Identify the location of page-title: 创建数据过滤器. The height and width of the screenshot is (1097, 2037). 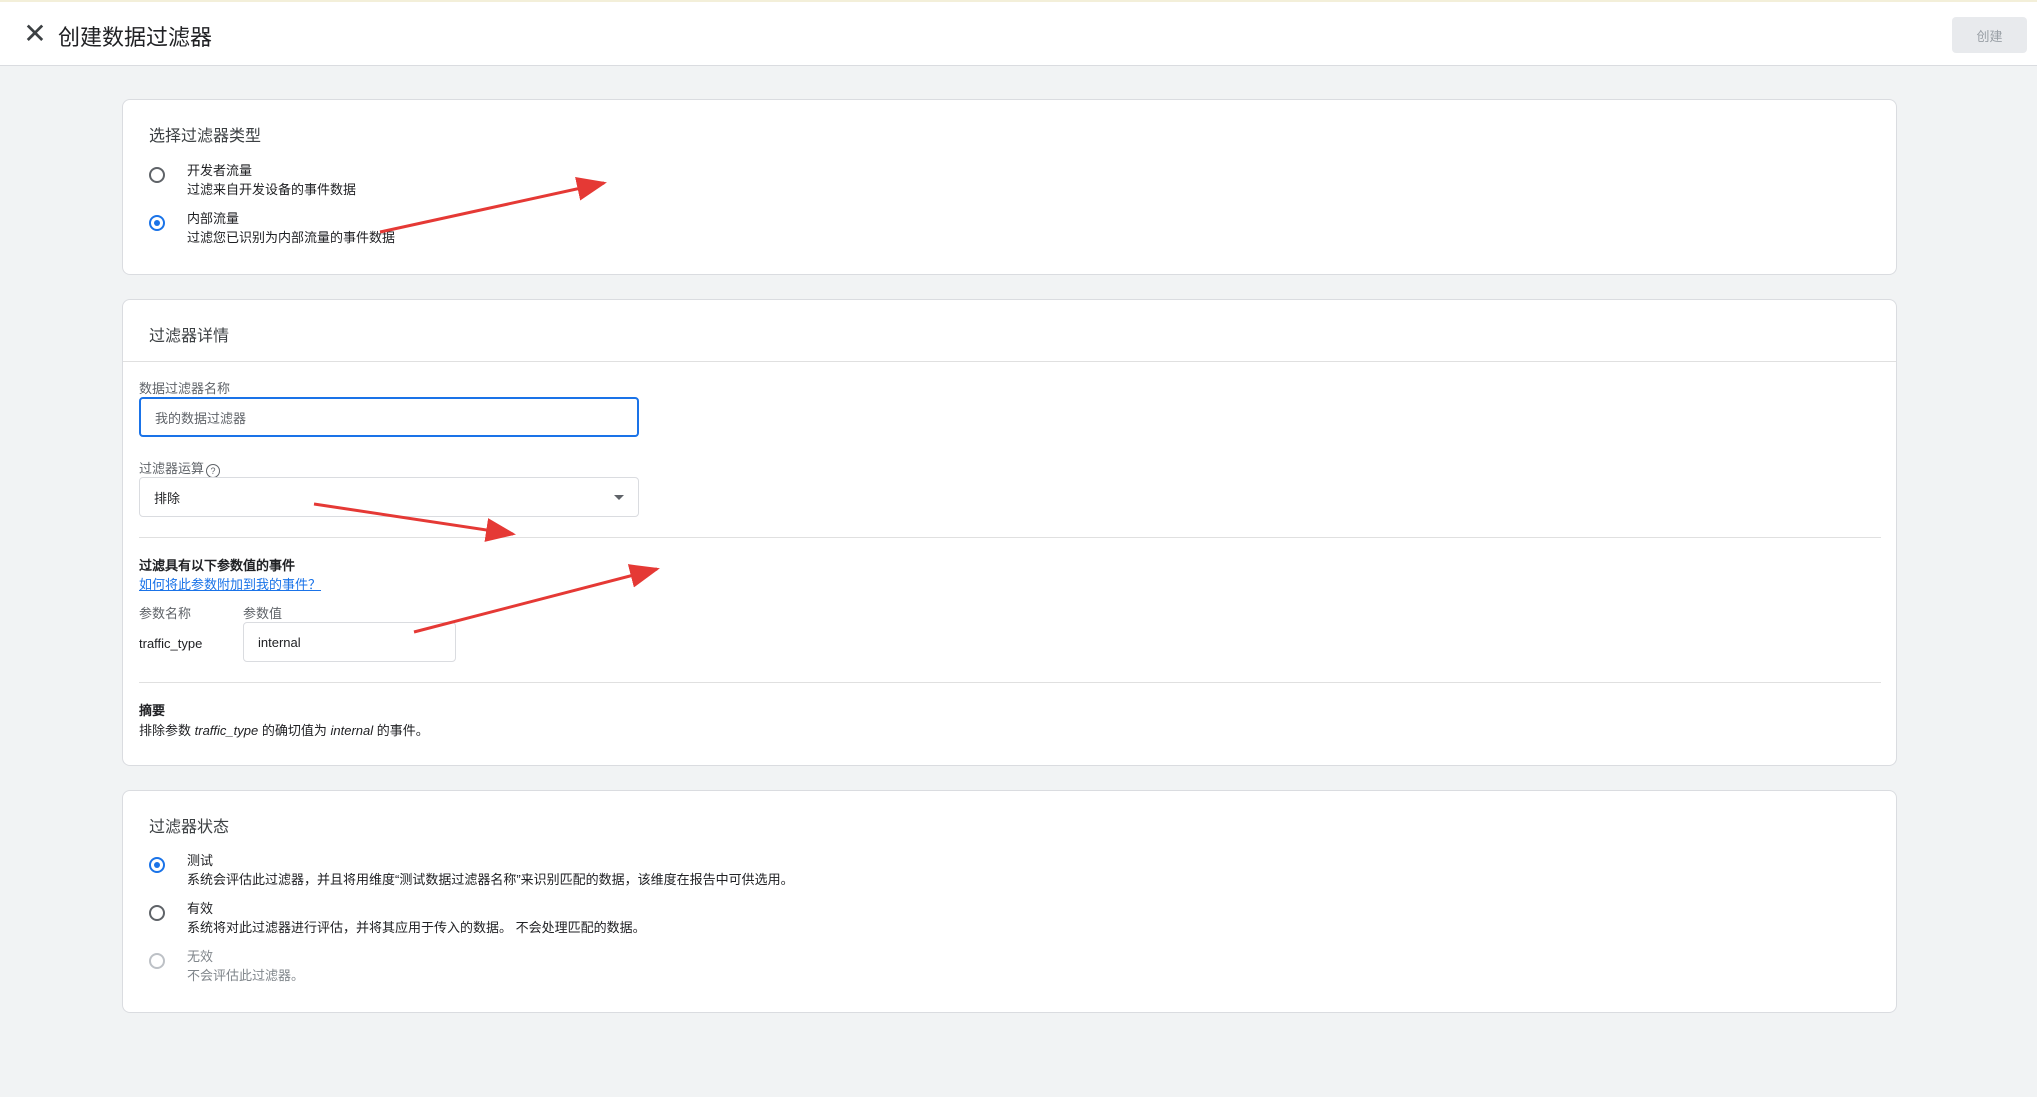
(135, 37).